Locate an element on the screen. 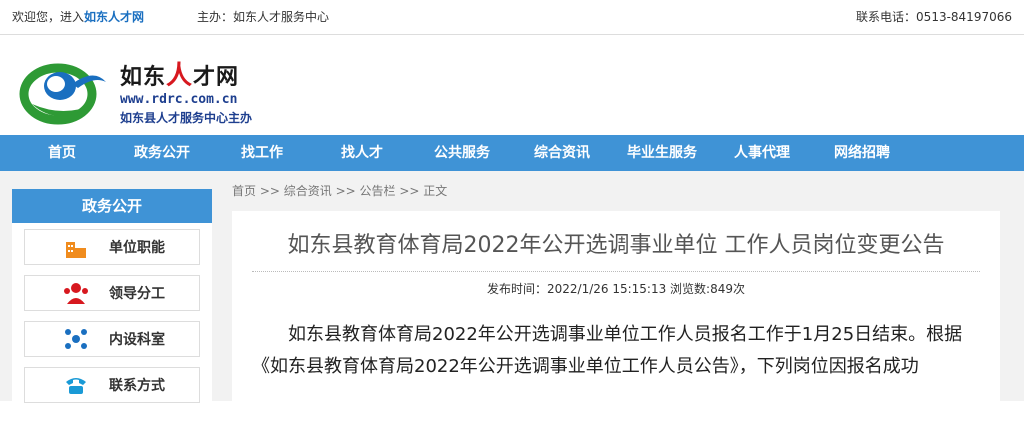 The width and height of the screenshot is (1024, 447). nav-item-find-talent: 找人才 is located at coordinates (362, 153).